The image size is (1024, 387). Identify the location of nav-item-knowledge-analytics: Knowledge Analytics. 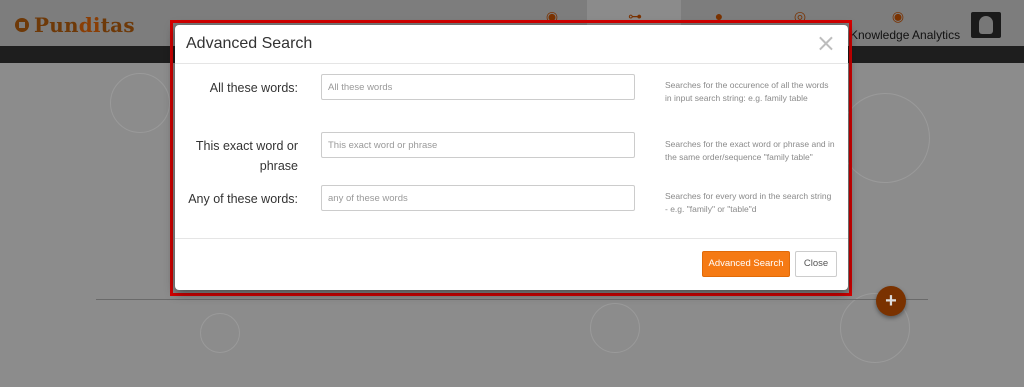
(905, 35).